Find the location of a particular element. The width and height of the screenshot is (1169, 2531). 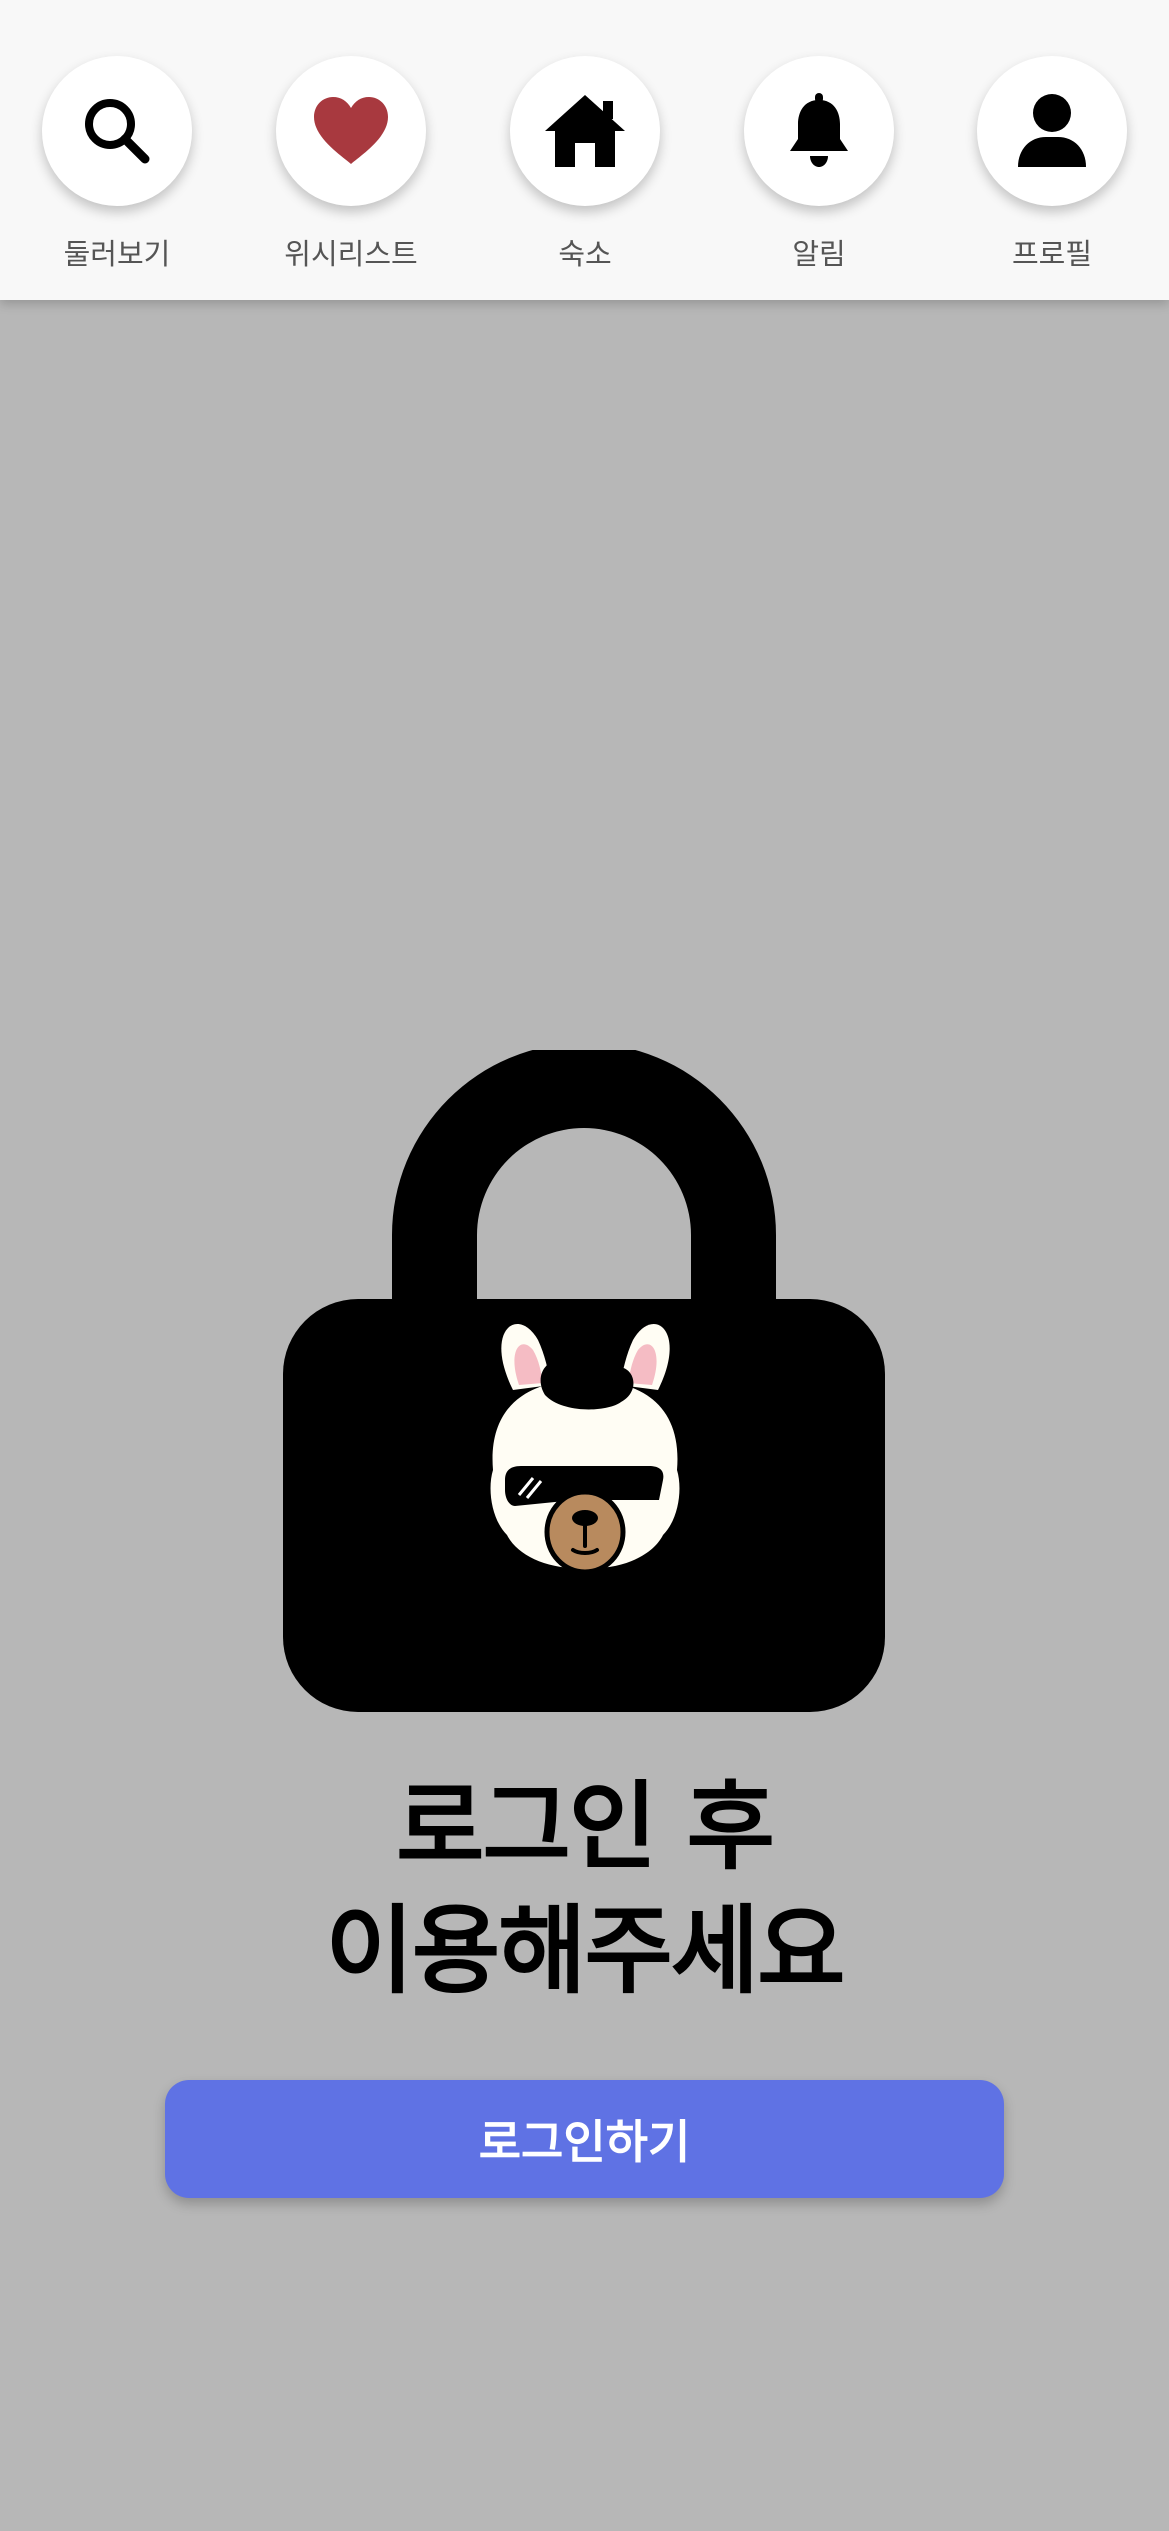

nav-item-explore: 둘러보기 is located at coordinates (117, 150).